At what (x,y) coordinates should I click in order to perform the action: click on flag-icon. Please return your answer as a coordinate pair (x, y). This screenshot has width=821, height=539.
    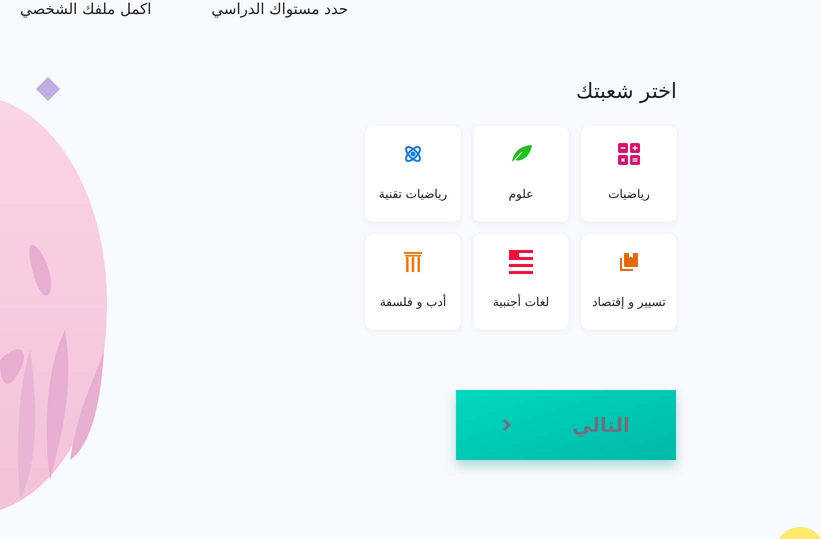
    Looking at the image, I should click on (521, 262).